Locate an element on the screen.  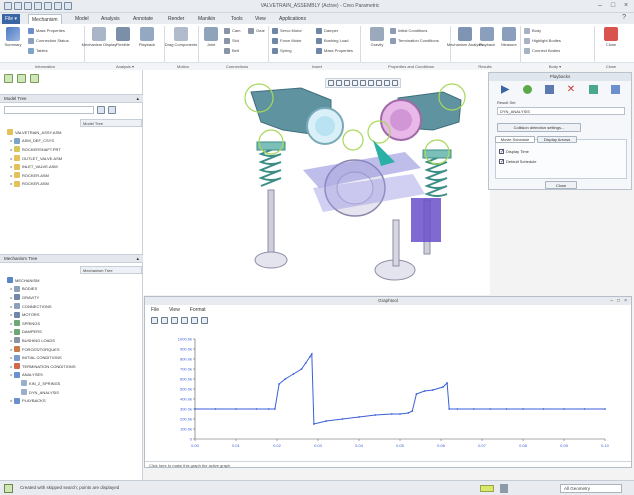
tab-analysis: Analysis is located at coordinates (110, 19).